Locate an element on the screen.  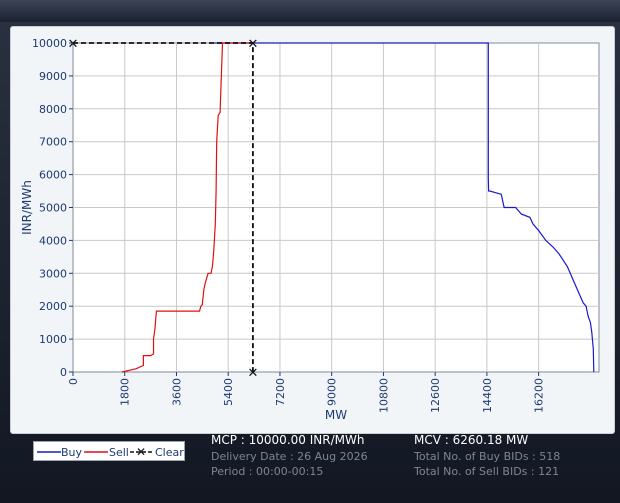
y-tick-label: 8000 is located at coordinates (53, 109).